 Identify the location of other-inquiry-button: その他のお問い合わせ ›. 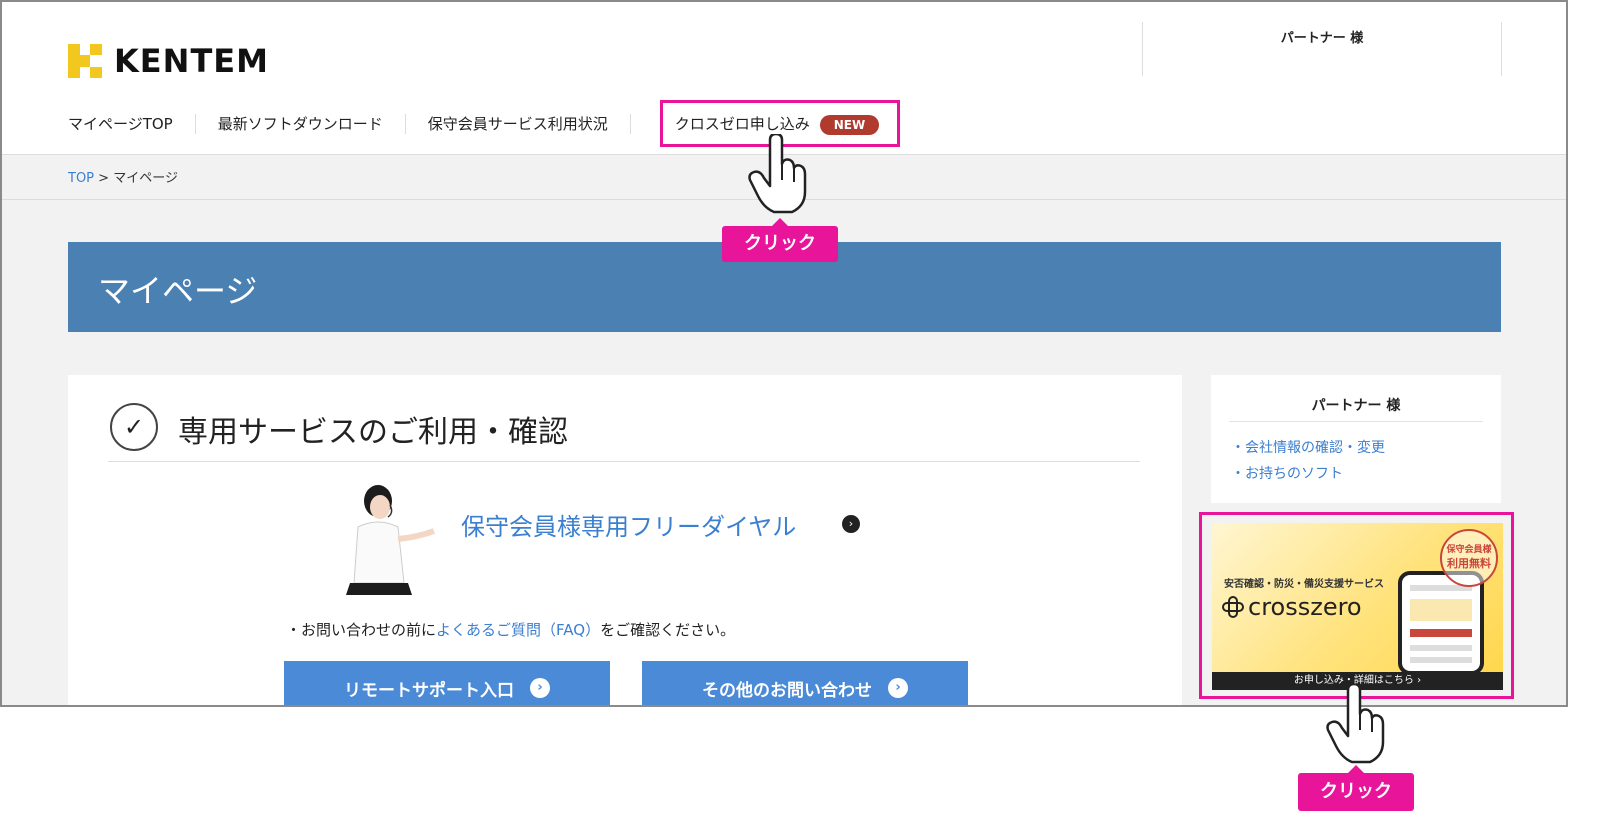
(805, 683).